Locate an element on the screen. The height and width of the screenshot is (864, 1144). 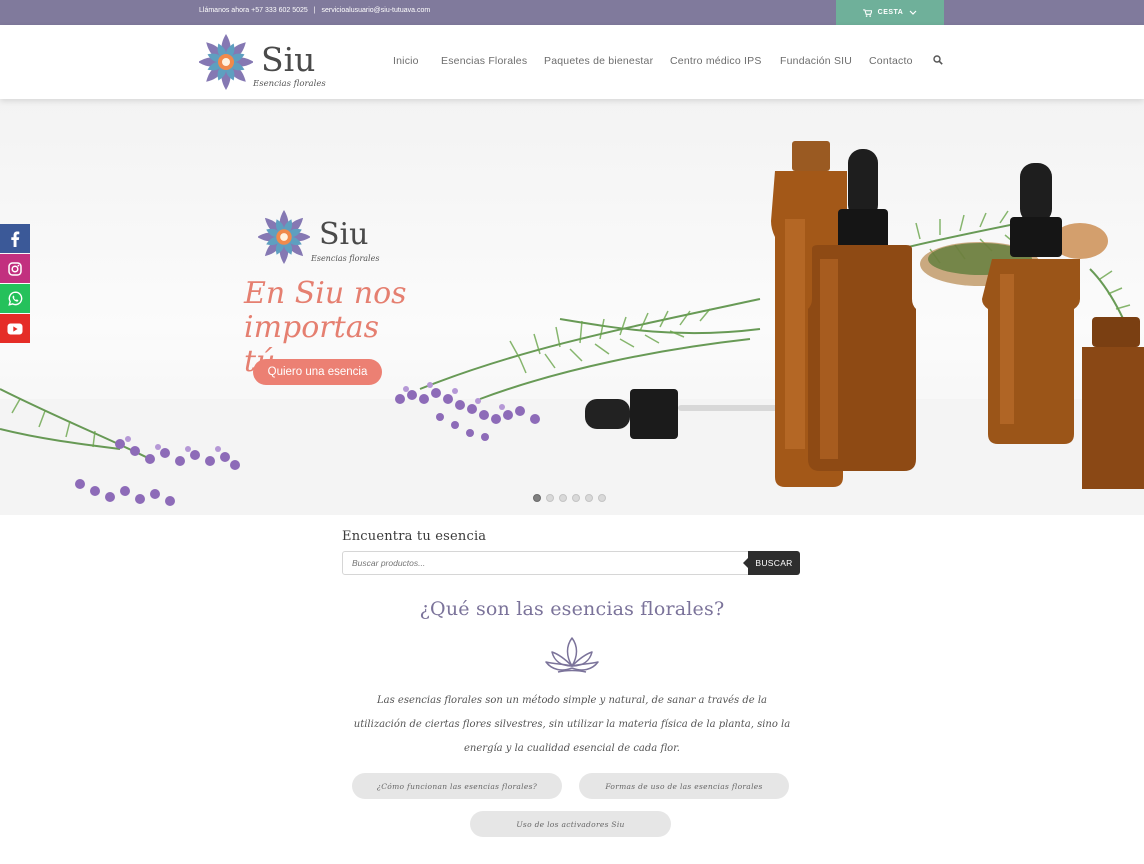
whatsapp-link is located at coordinates (15, 298).